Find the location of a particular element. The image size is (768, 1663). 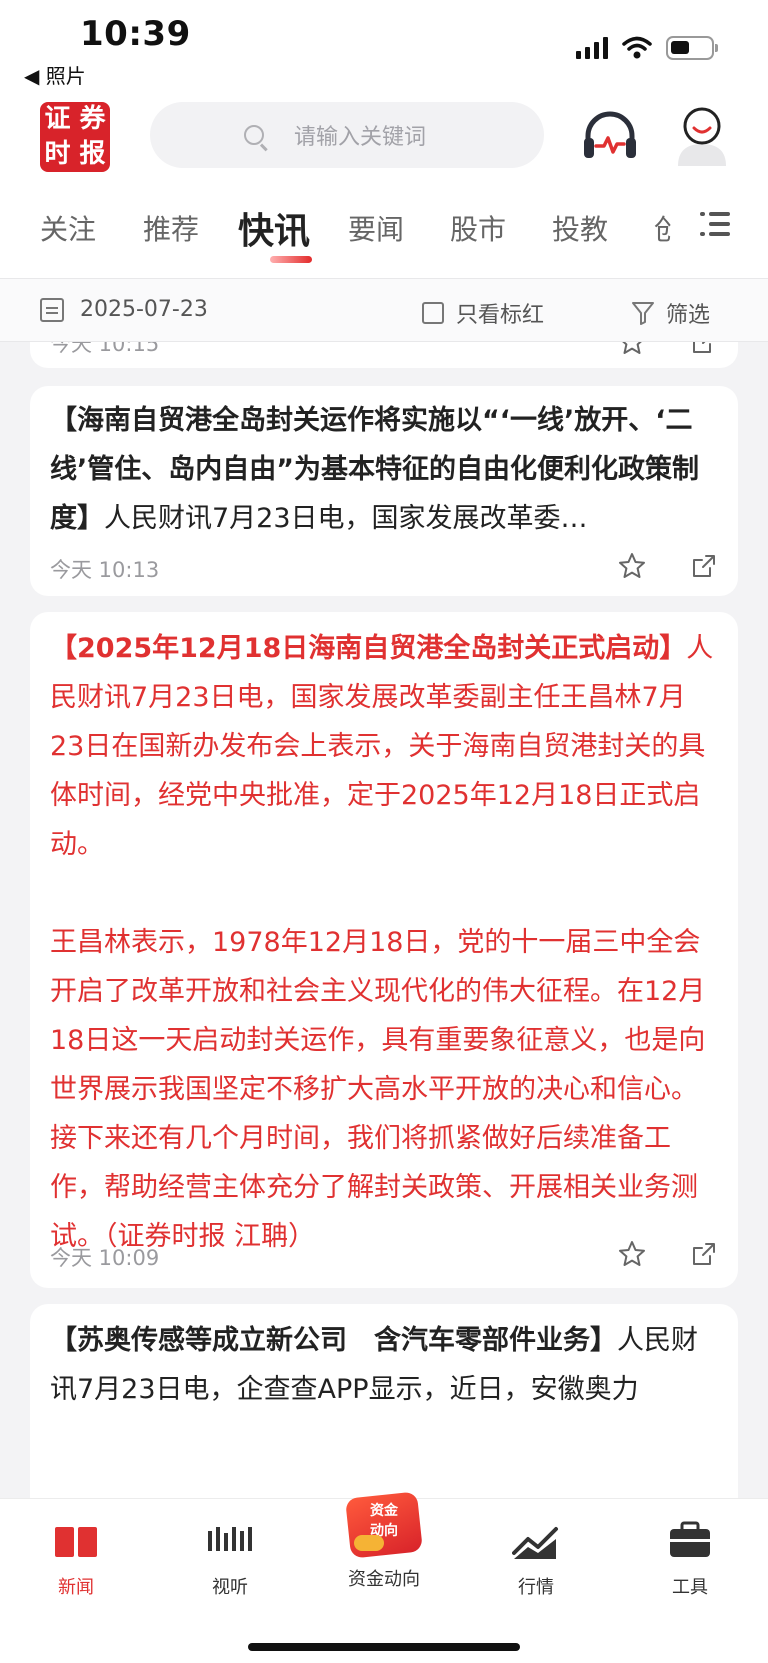

funnel-icon is located at coordinates (643, 313).